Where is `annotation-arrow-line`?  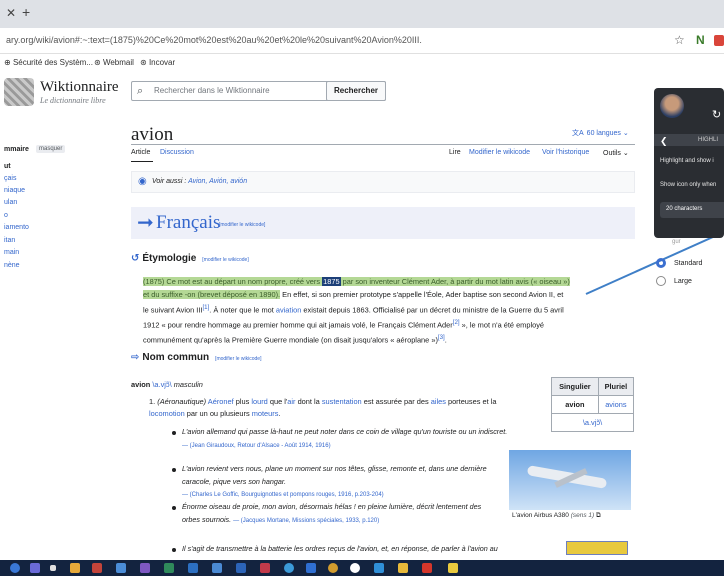
annotation-arrow-line is located at coordinates (654, 263).